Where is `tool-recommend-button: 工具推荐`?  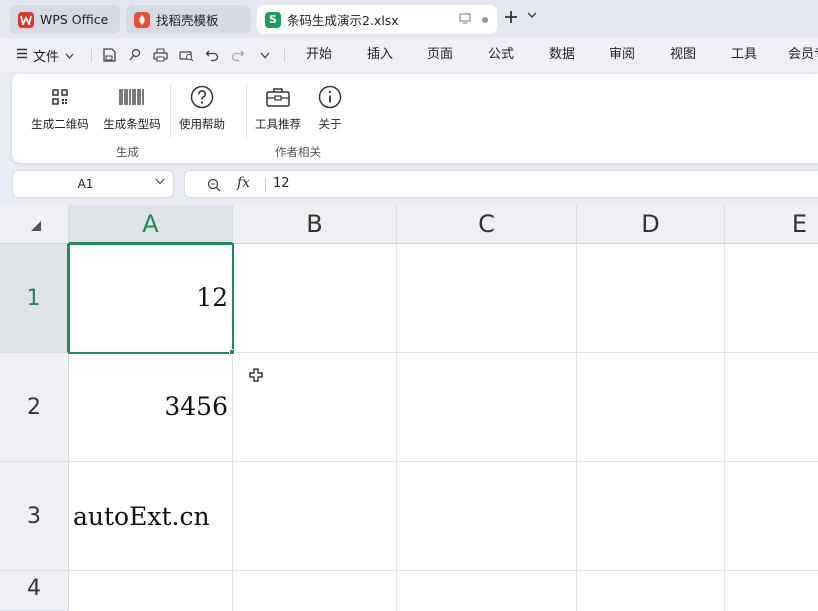 tool-recommend-button: 工具推荐 is located at coordinates (278, 104).